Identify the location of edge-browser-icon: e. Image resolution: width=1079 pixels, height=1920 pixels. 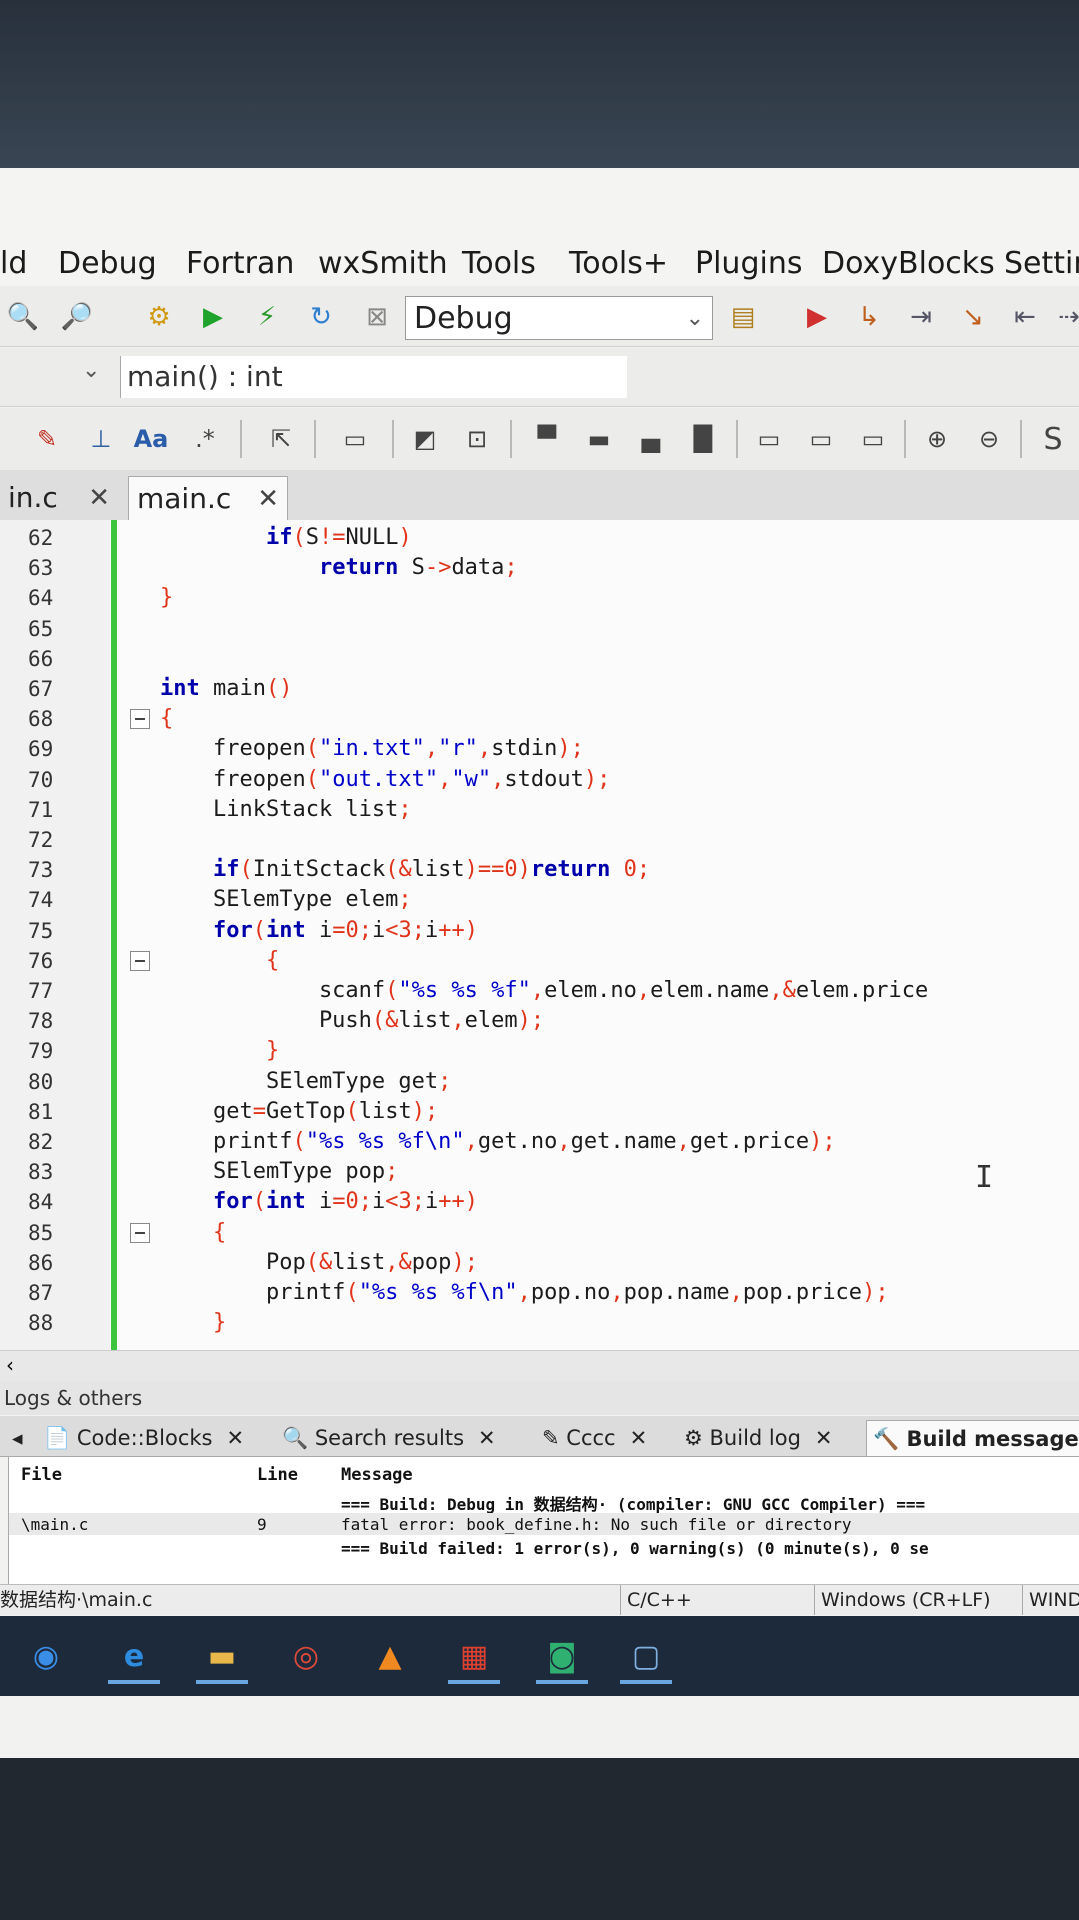
(134, 1658).